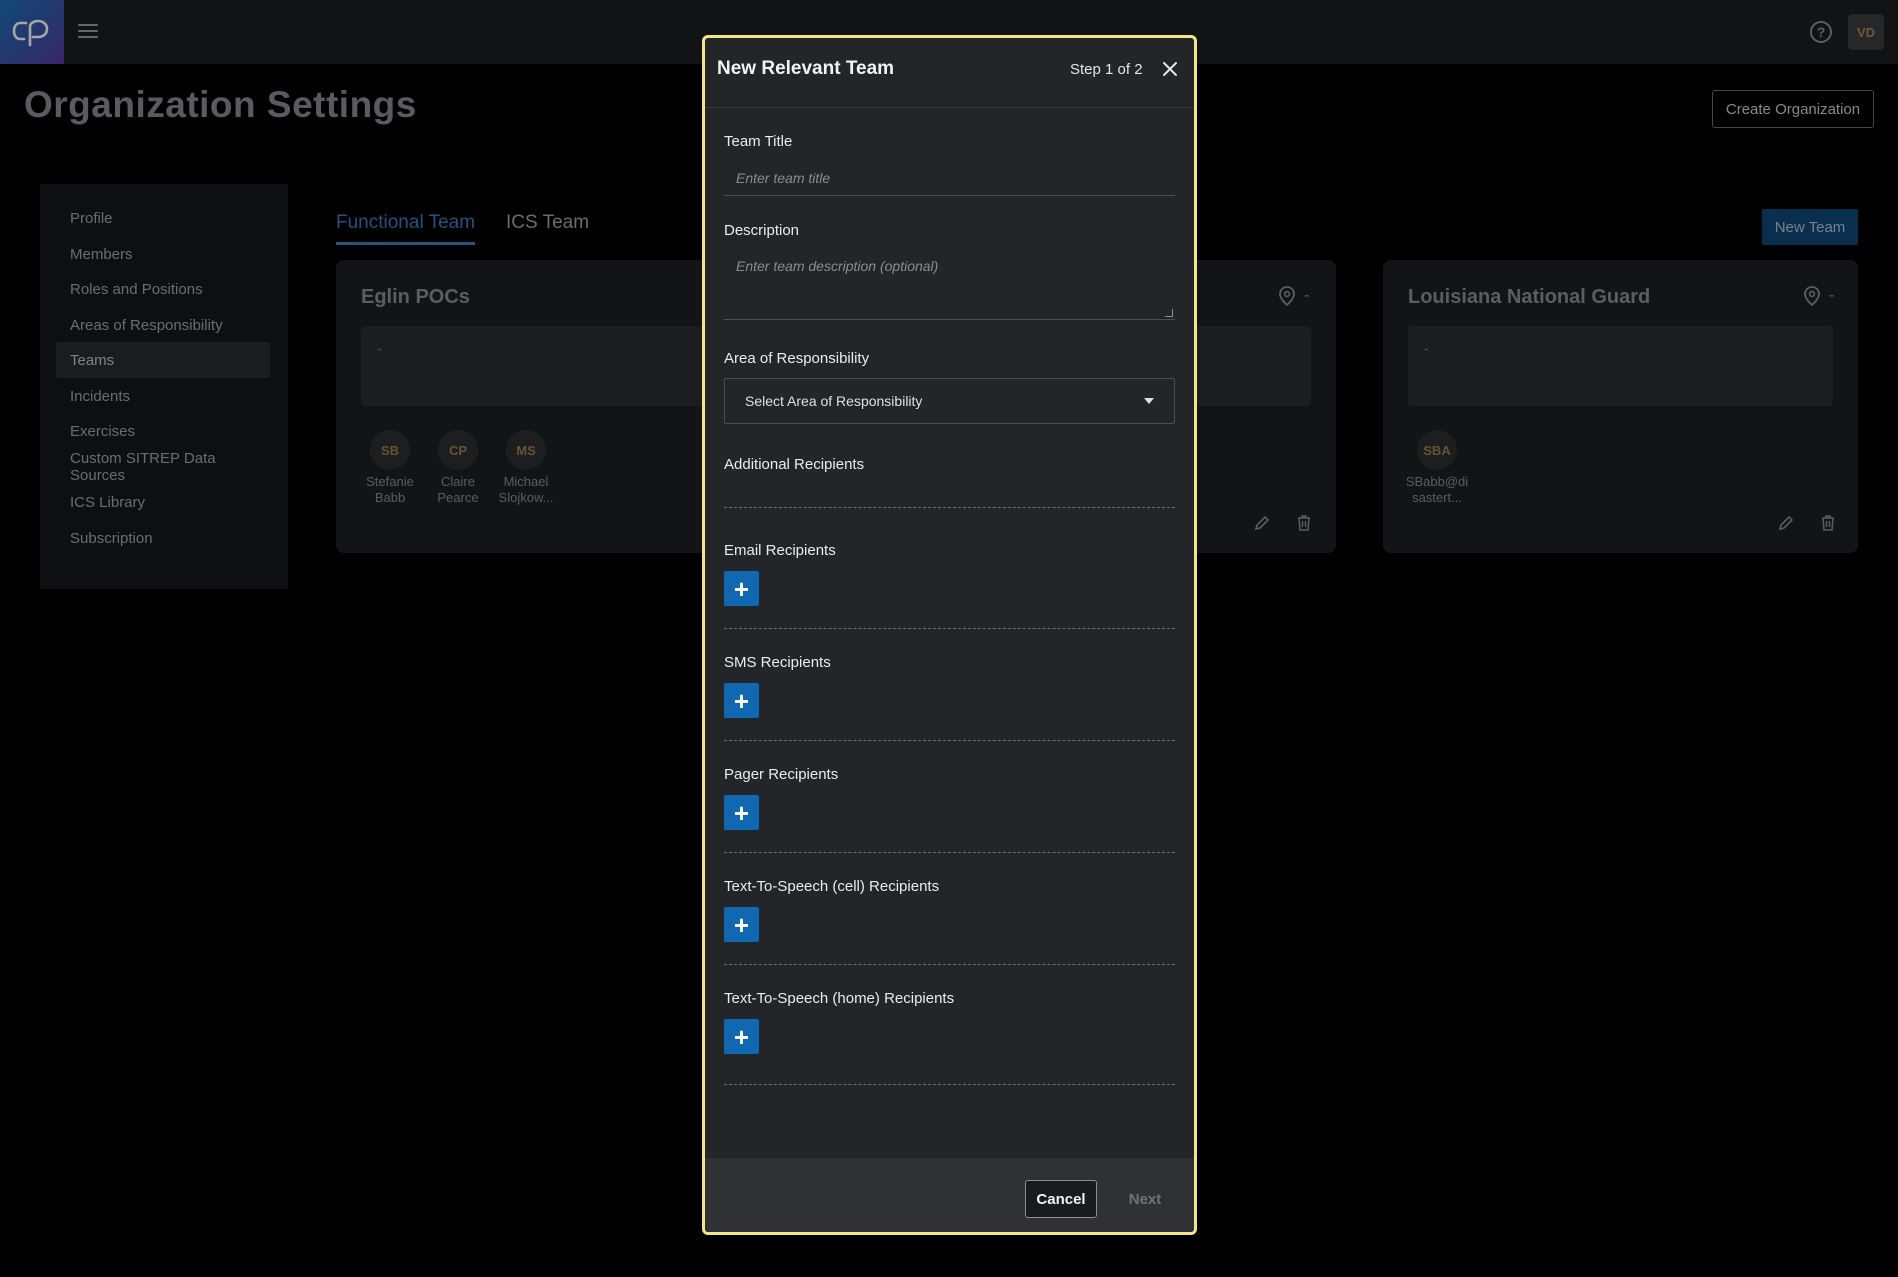 This screenshot has width=1898, height=1277. What do you see at coordinates (741, 1036) in the screenshot?
I see `add-tts-home-recipient-button: +` at bounding box center [741, 1036].